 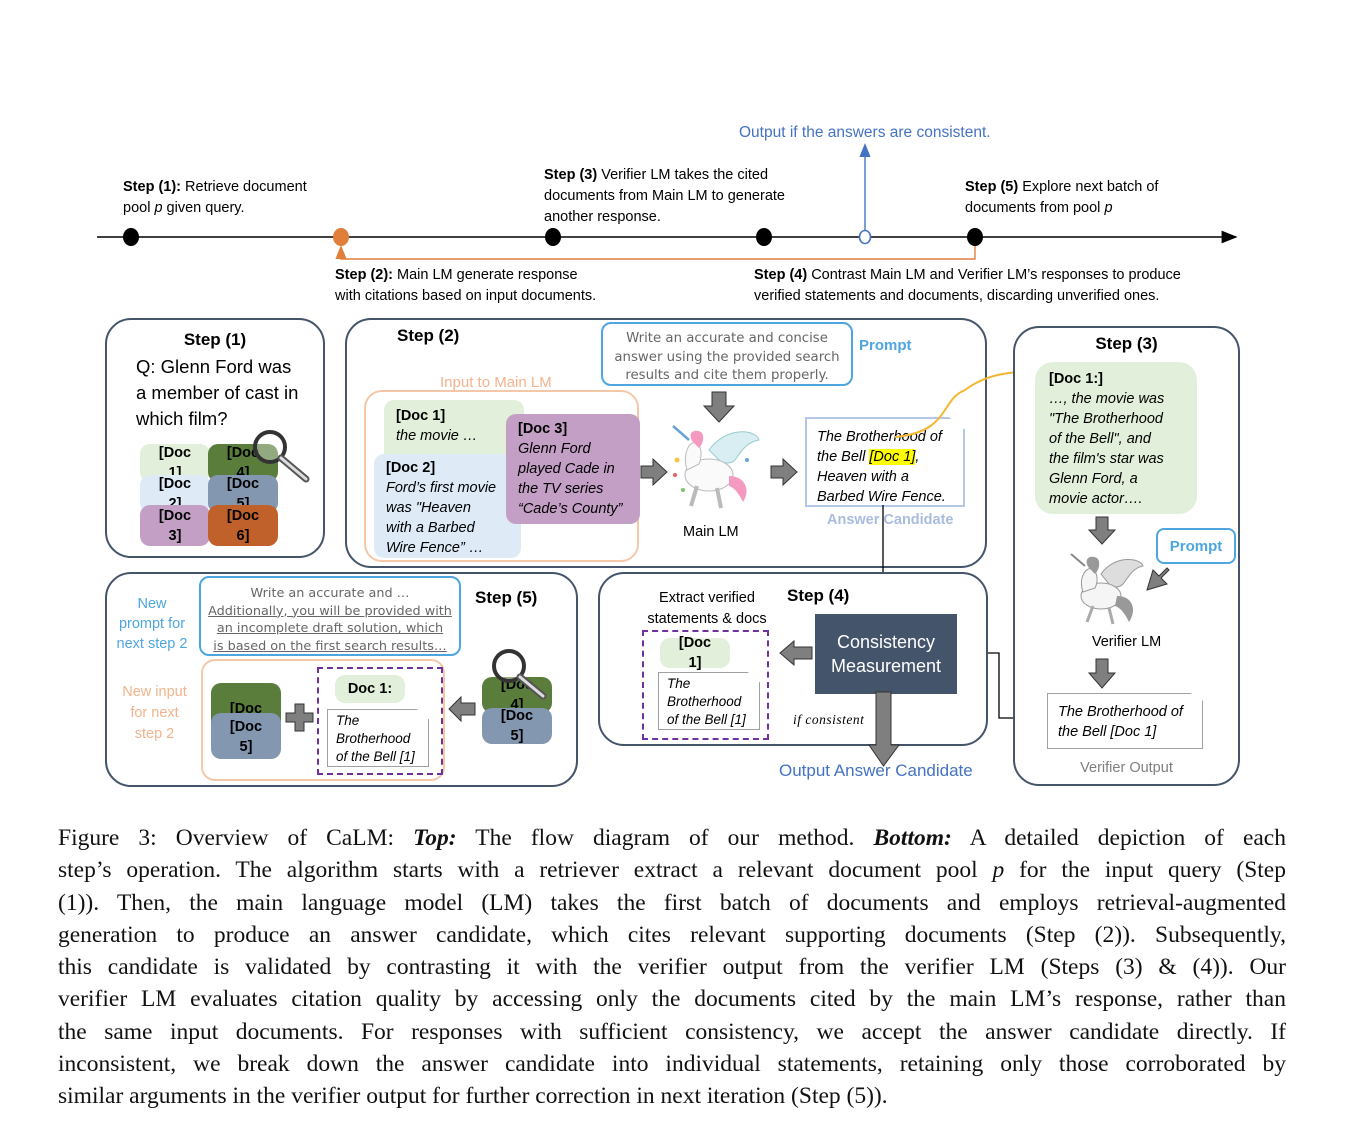 I want to click on new-prompt-label: New prompt for next step 2, so click(x=152, y=624).